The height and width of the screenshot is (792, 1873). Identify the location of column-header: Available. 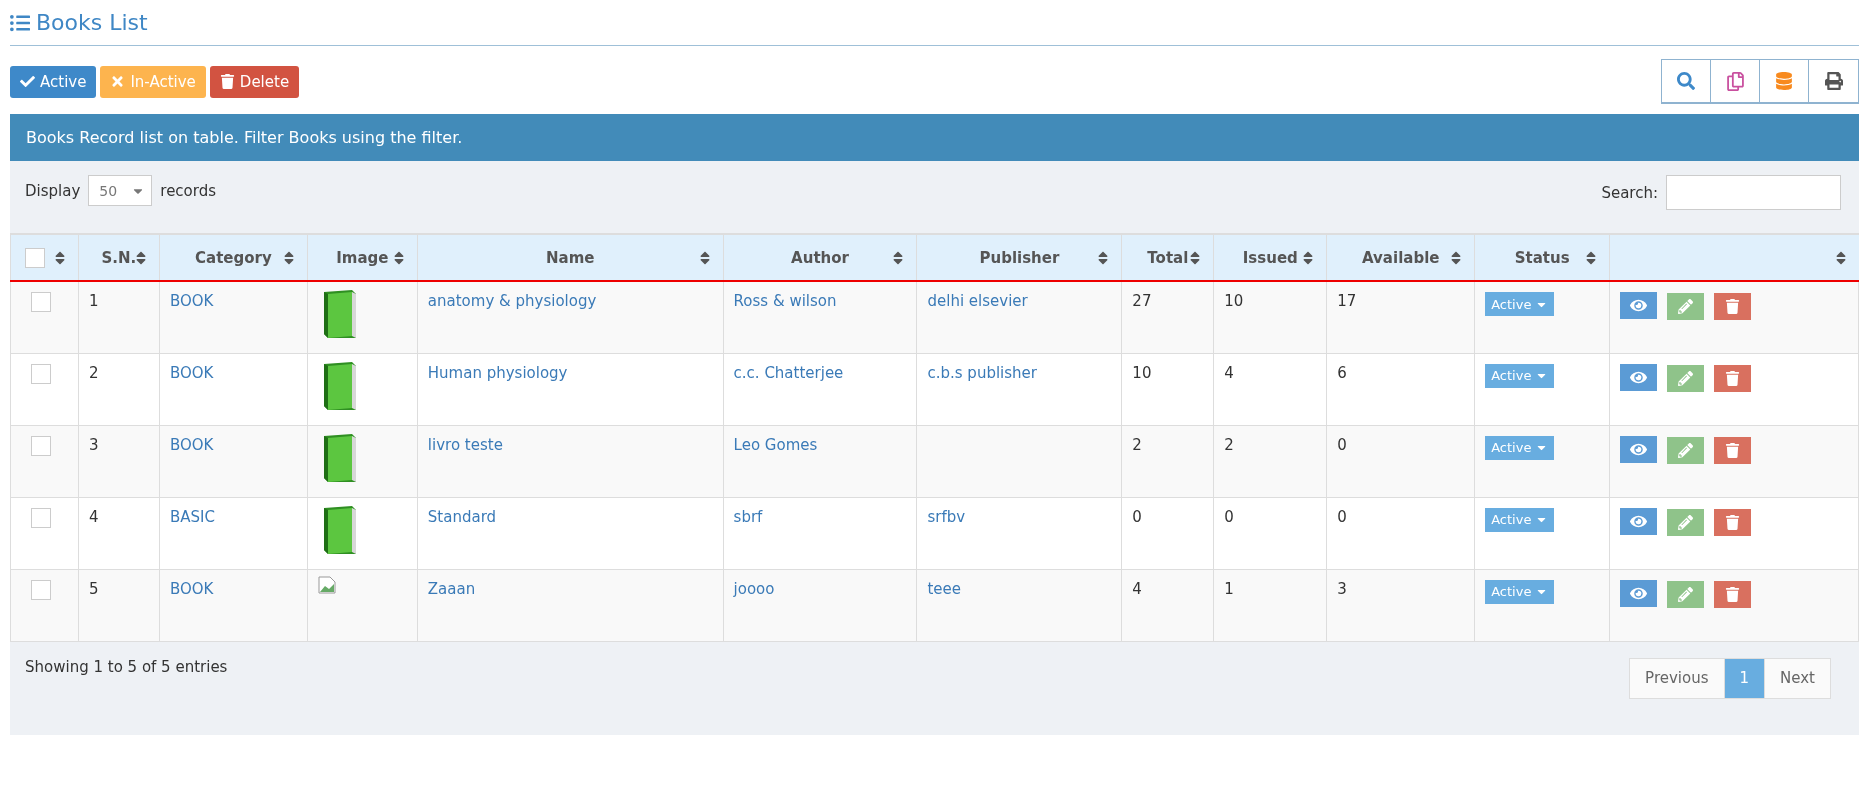
(1400, 257).